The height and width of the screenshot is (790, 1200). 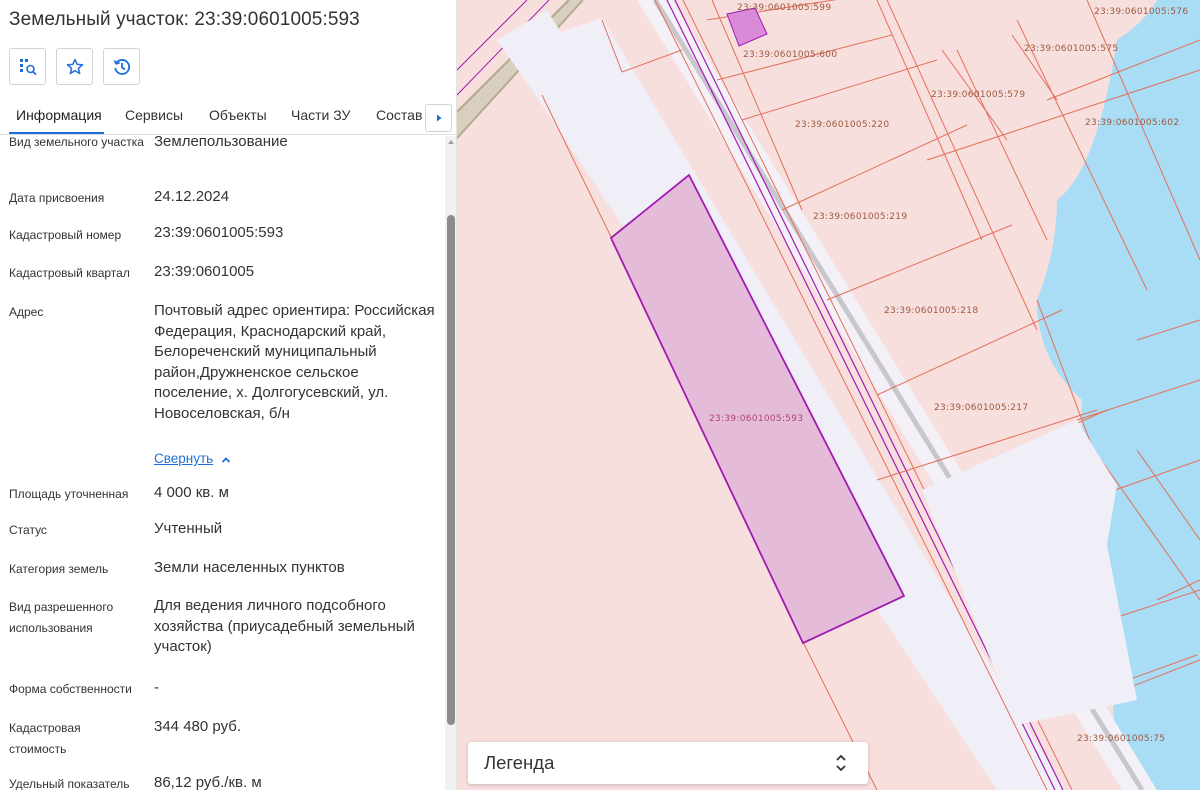 I want to click on parcel-label: 23:39:0601005:217, so click(x=981, y=408).